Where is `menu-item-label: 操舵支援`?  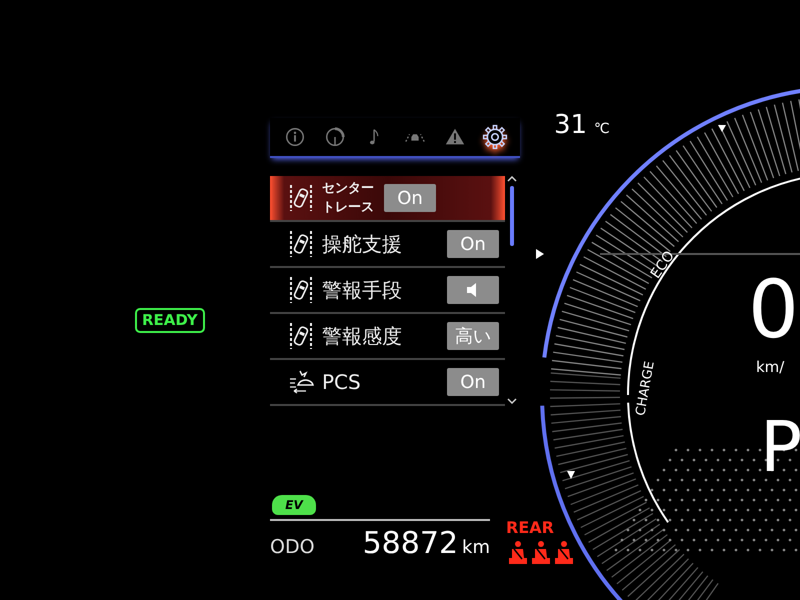
menu-item-label: 操舵支援 is located at coordinates (362, 244).